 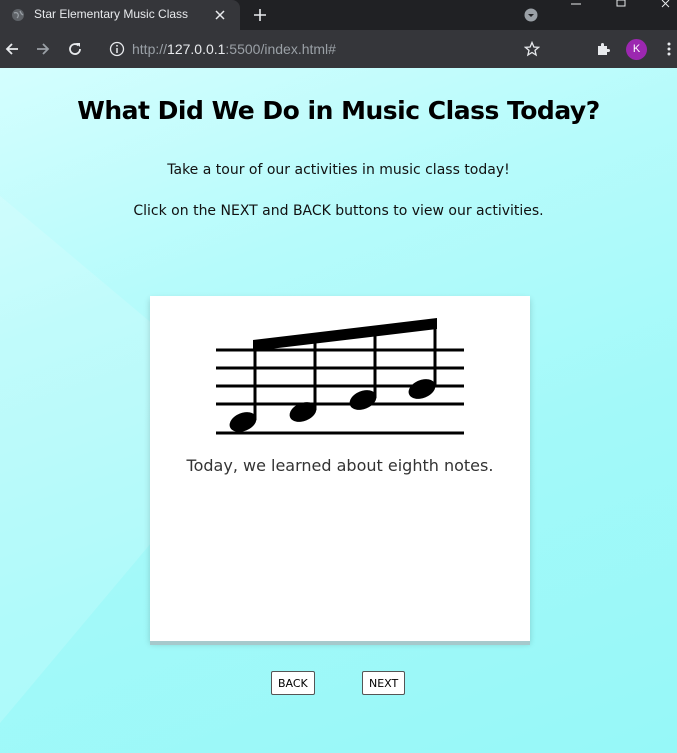 I want to click on eighth-notes-icon, so click(x=340, y=376).